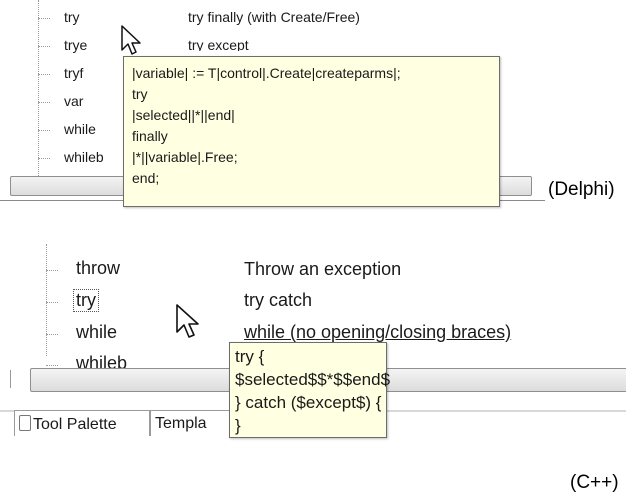 This screenshot has height=500, width=626. What do you see at coordinates (10, 379) in the screenshot?
I see `scrollbar-left-edge` at bounding box center [10, 379].